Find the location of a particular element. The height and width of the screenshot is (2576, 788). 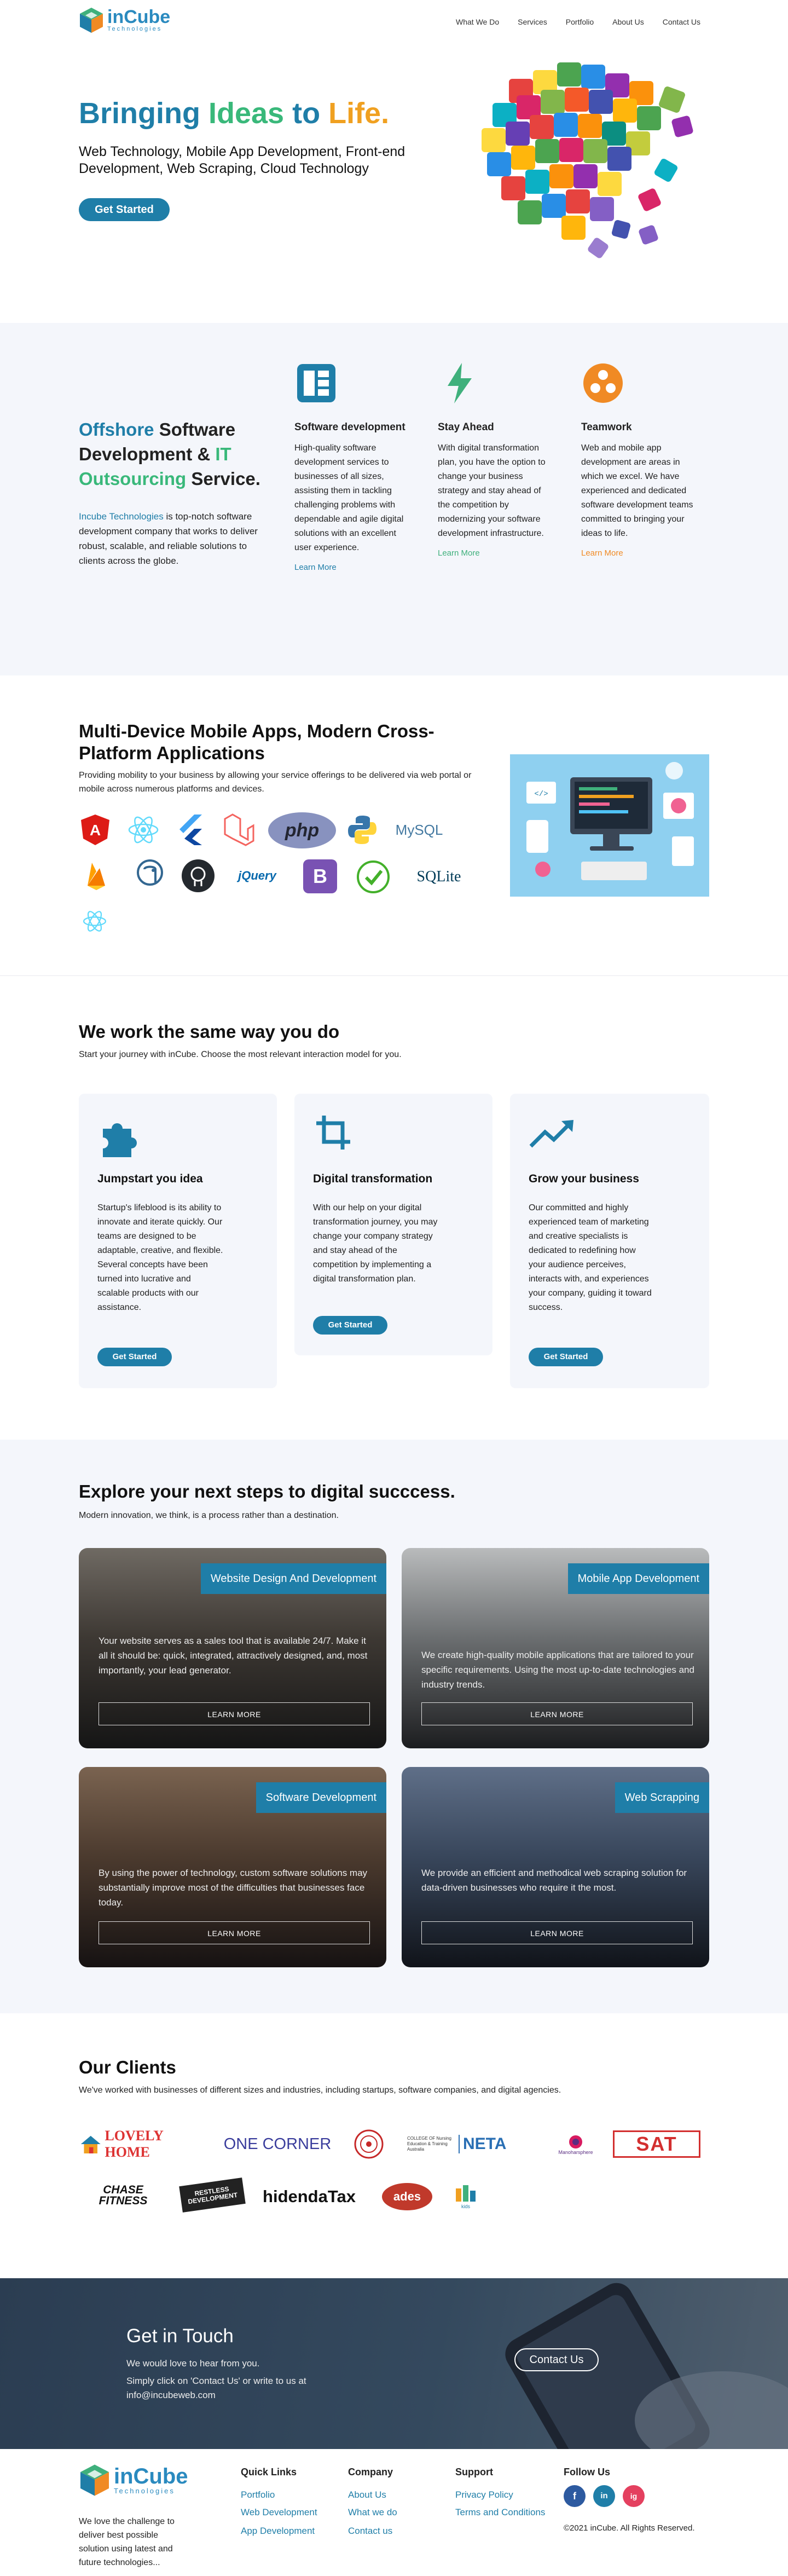

phone-hand-background is located at coordinates (647, 2366).